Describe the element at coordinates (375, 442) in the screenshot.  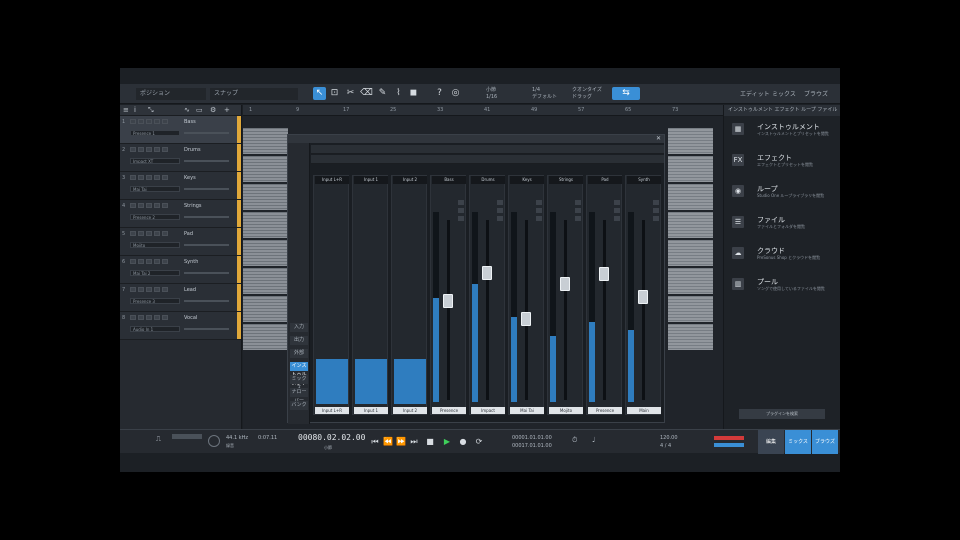
I see `rewind-start-icon: ⏮` at that location.